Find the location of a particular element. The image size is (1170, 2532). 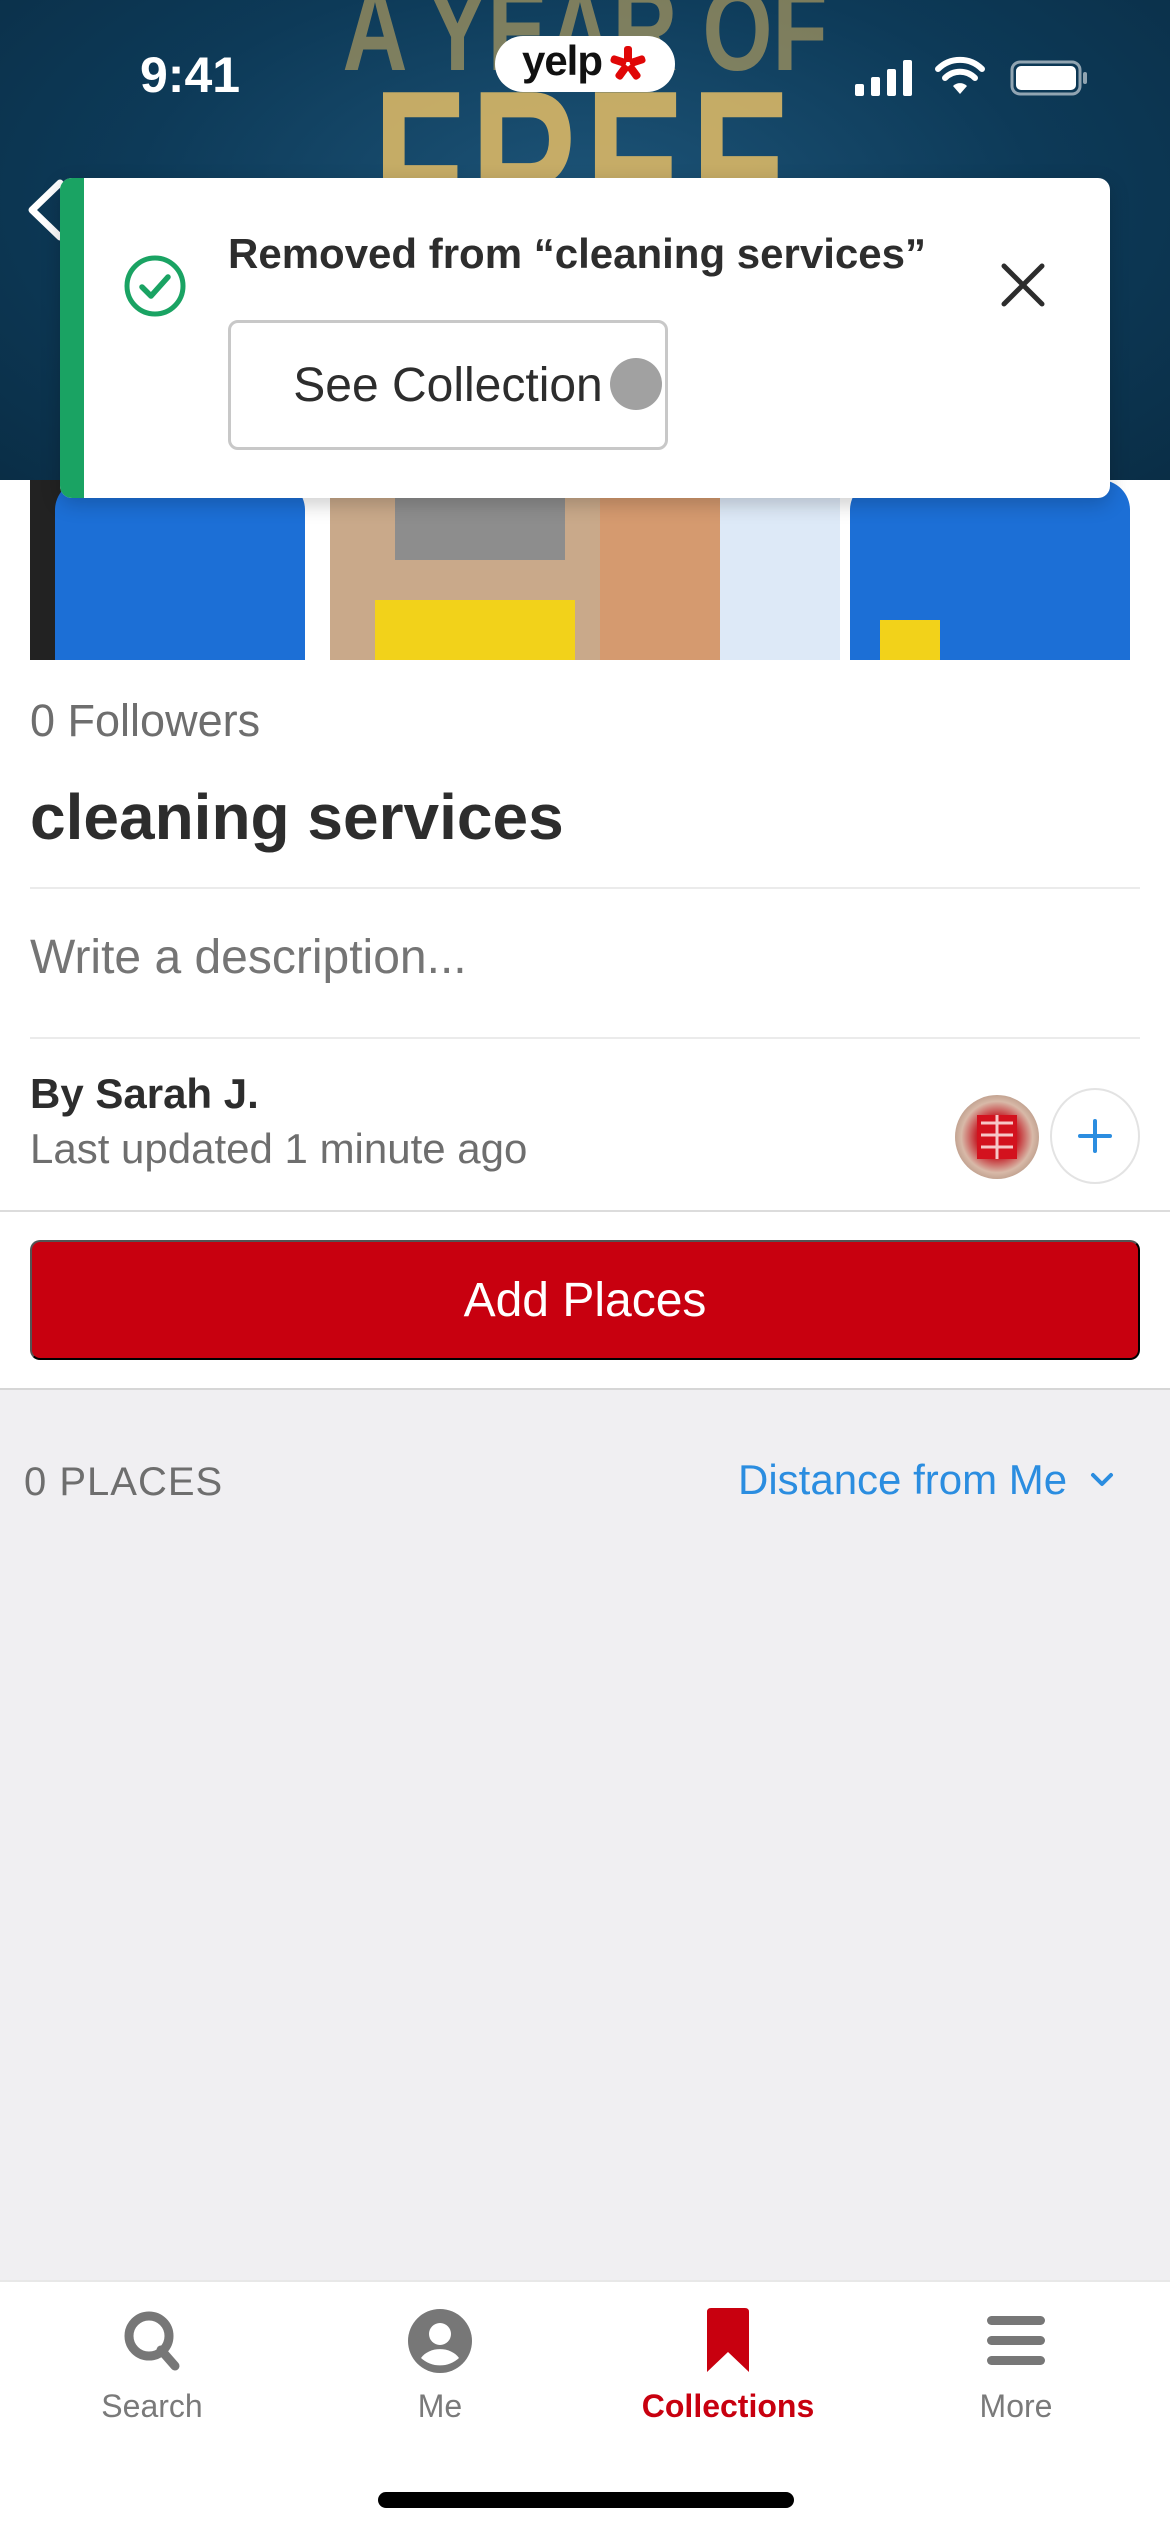

tab-collections: Collections is located at coordinates (728, 2371).